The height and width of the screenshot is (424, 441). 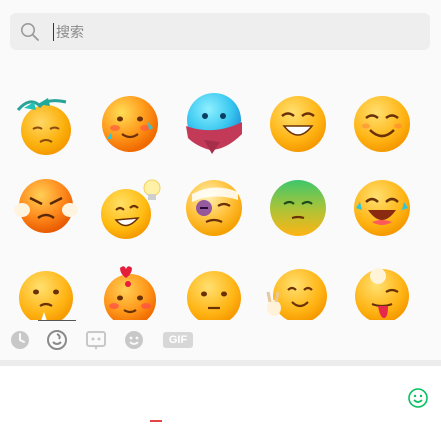 I want to click on sticker-tab, so click(x=57, y=340).